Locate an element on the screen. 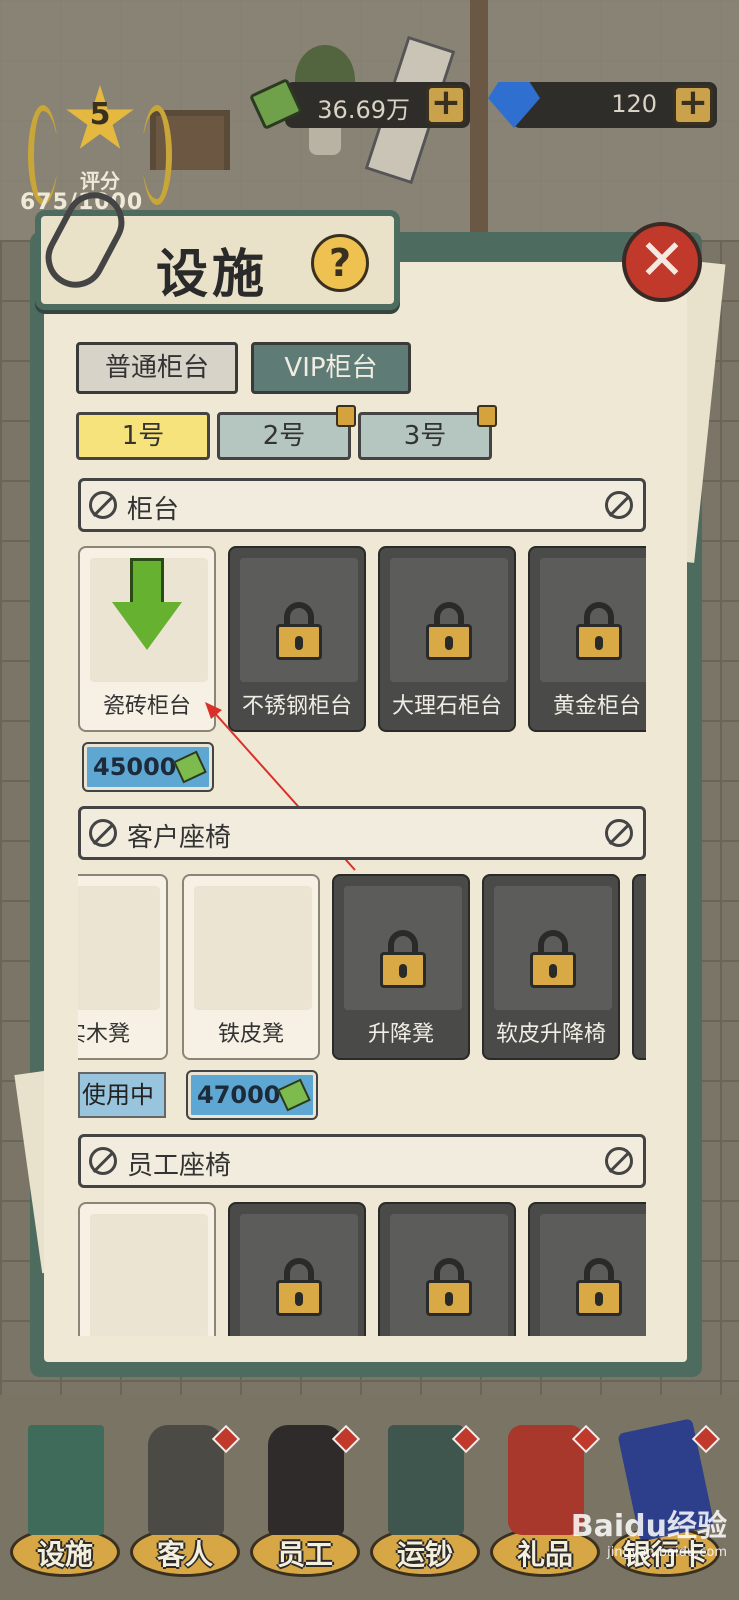 The height and width of the screenshot is (1600, 739). item-card-next is located at coordinates (639, 967).